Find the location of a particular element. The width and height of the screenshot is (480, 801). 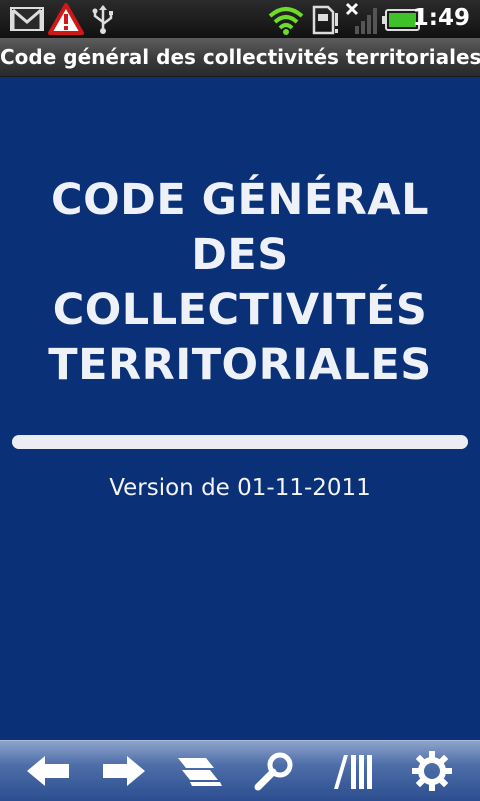

search-button is located at coordinates (274, 771).